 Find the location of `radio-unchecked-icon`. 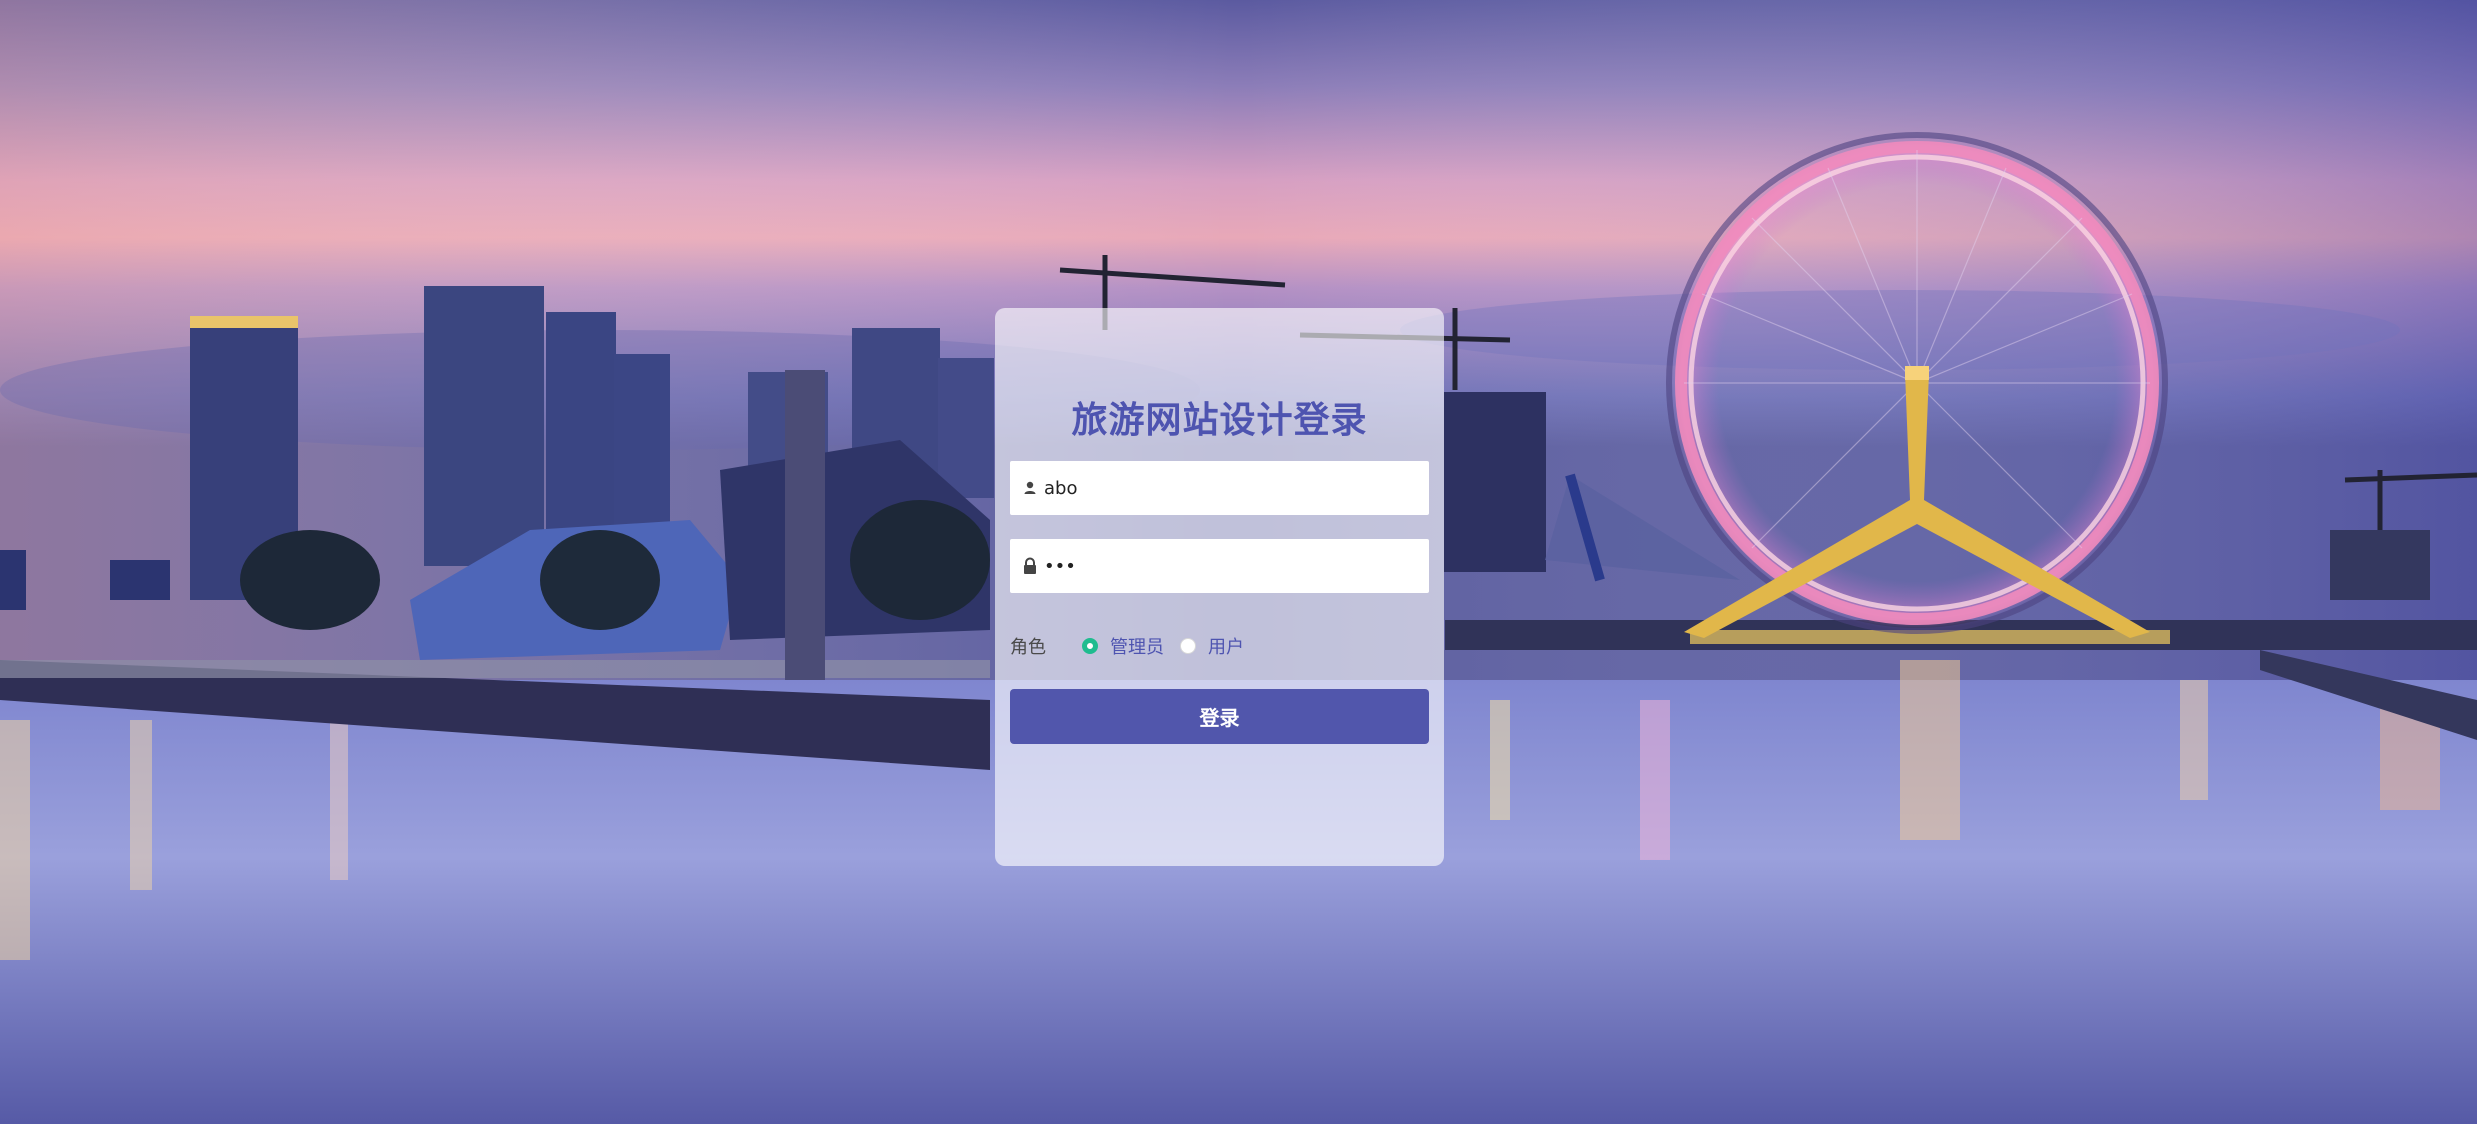

radio-unchecked-icon is located at coordinates (1188, 646).